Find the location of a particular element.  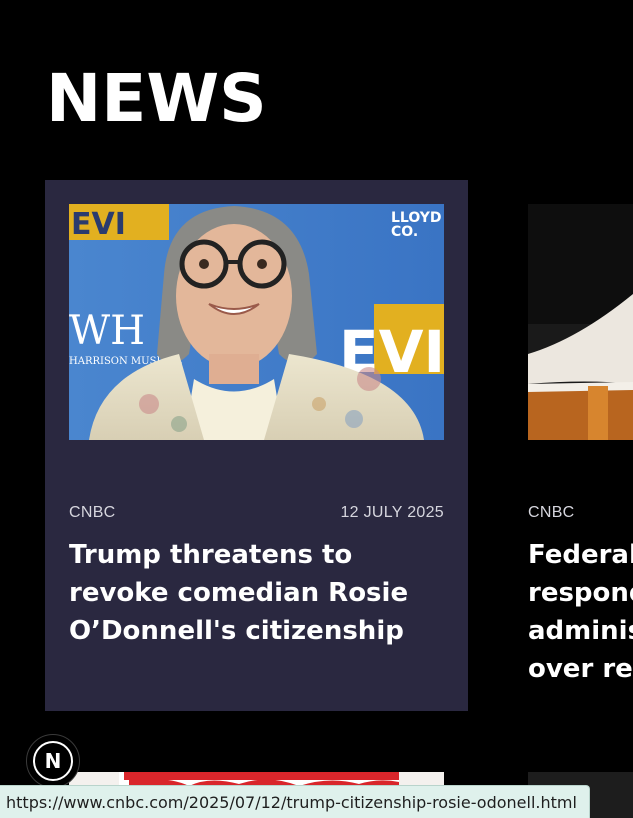

nextjs-logo-icon: N is located at coordinates (53, 761).